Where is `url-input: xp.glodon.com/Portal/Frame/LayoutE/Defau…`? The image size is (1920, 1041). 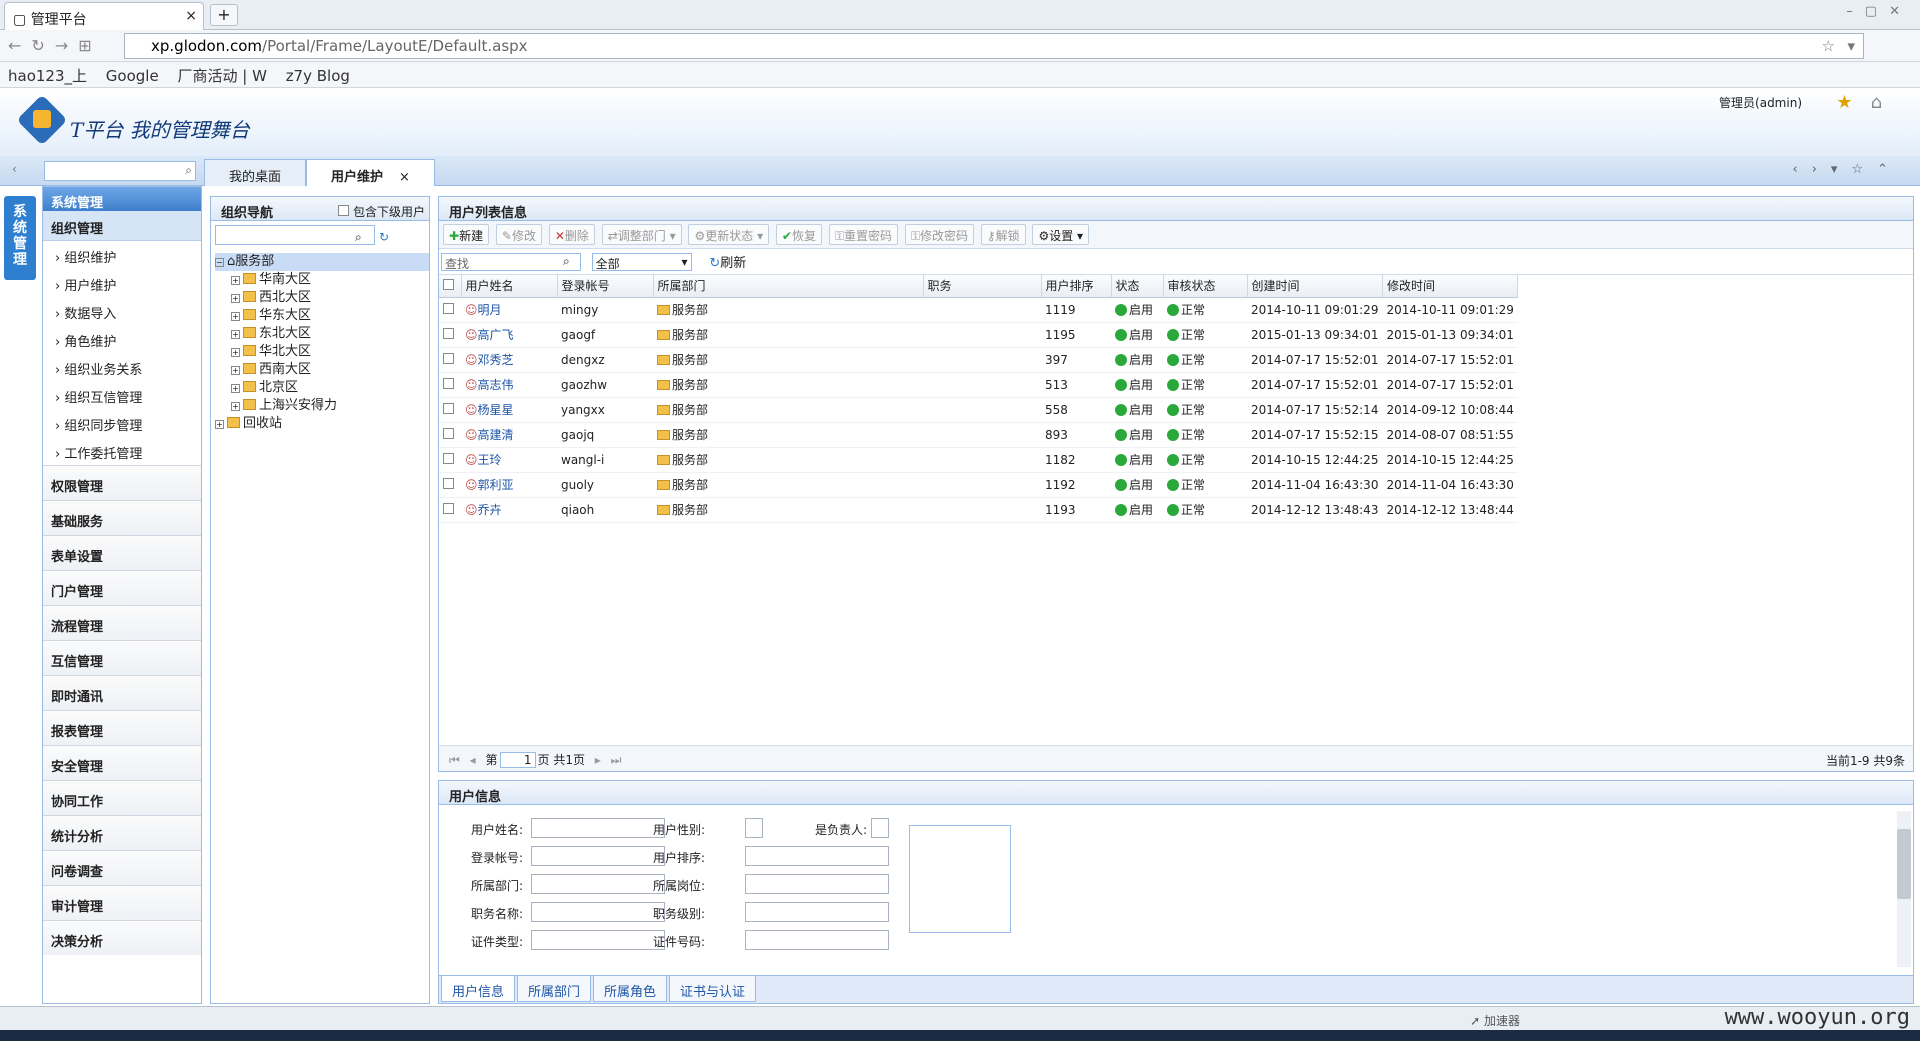 url-input: xp.glodon.com/Portal/Frame/LayoutE/Defau… is located at coordinates (994, 46).